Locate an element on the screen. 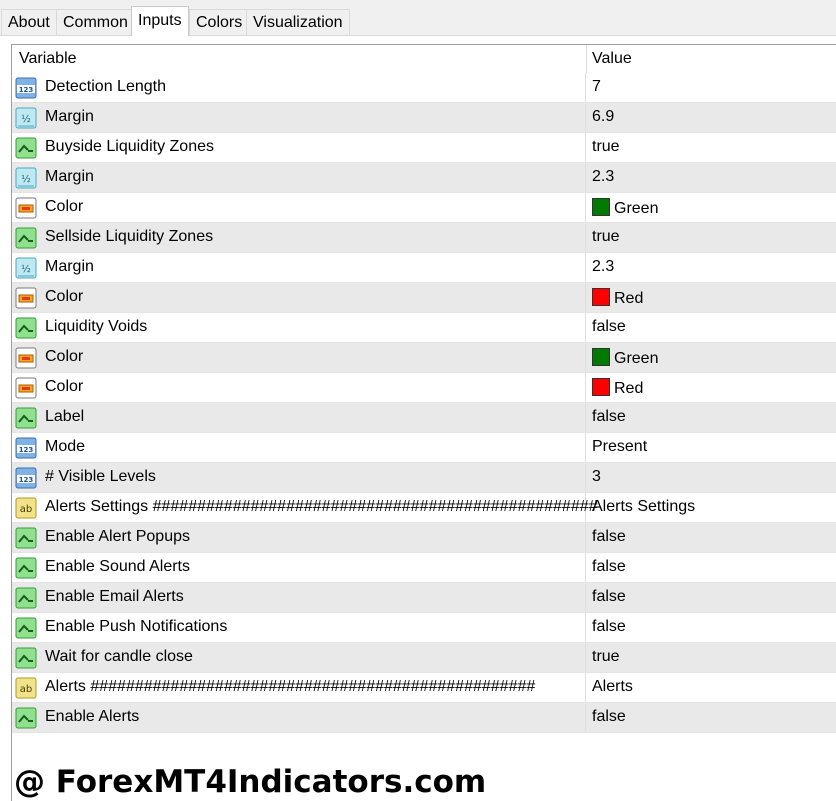 The width and height of the screenshot is (836, 801). value-text: Present is located at coordinates (620, 446).